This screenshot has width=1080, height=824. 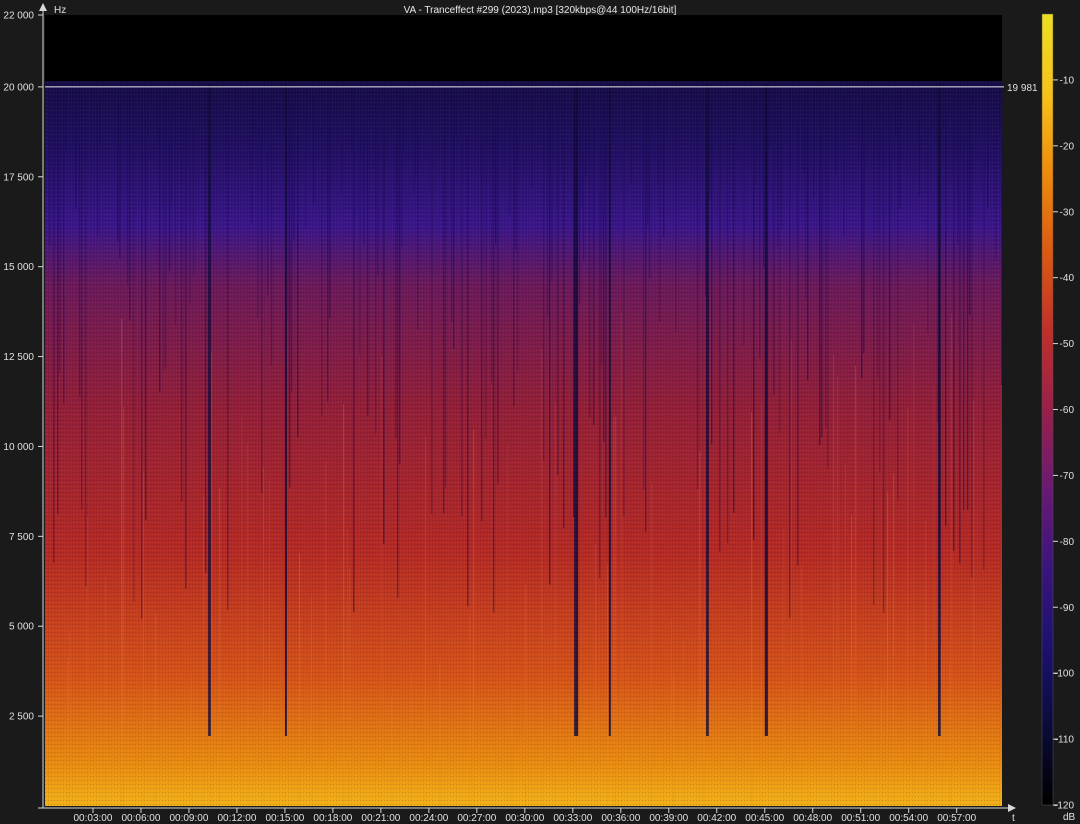 I want to click on y-tick-label: 12 500, so click(x=18, y=357).